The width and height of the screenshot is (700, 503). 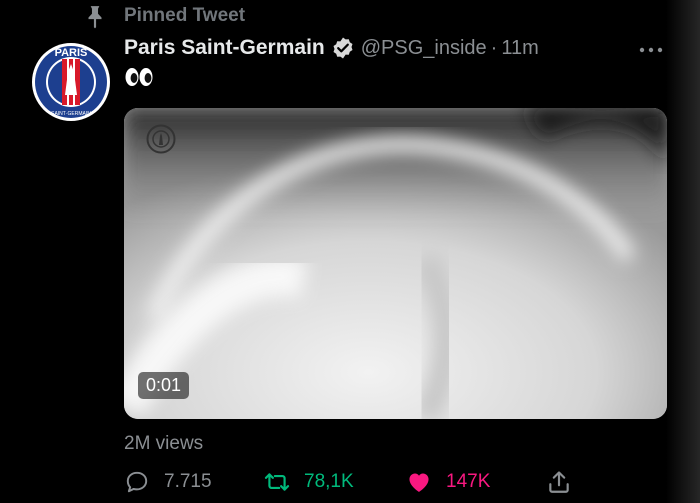 What do you see at coordinates (185, 15) in the screenshot?
I see `pinned-label: Pinned Tweet` at bounding box center [185, 15].